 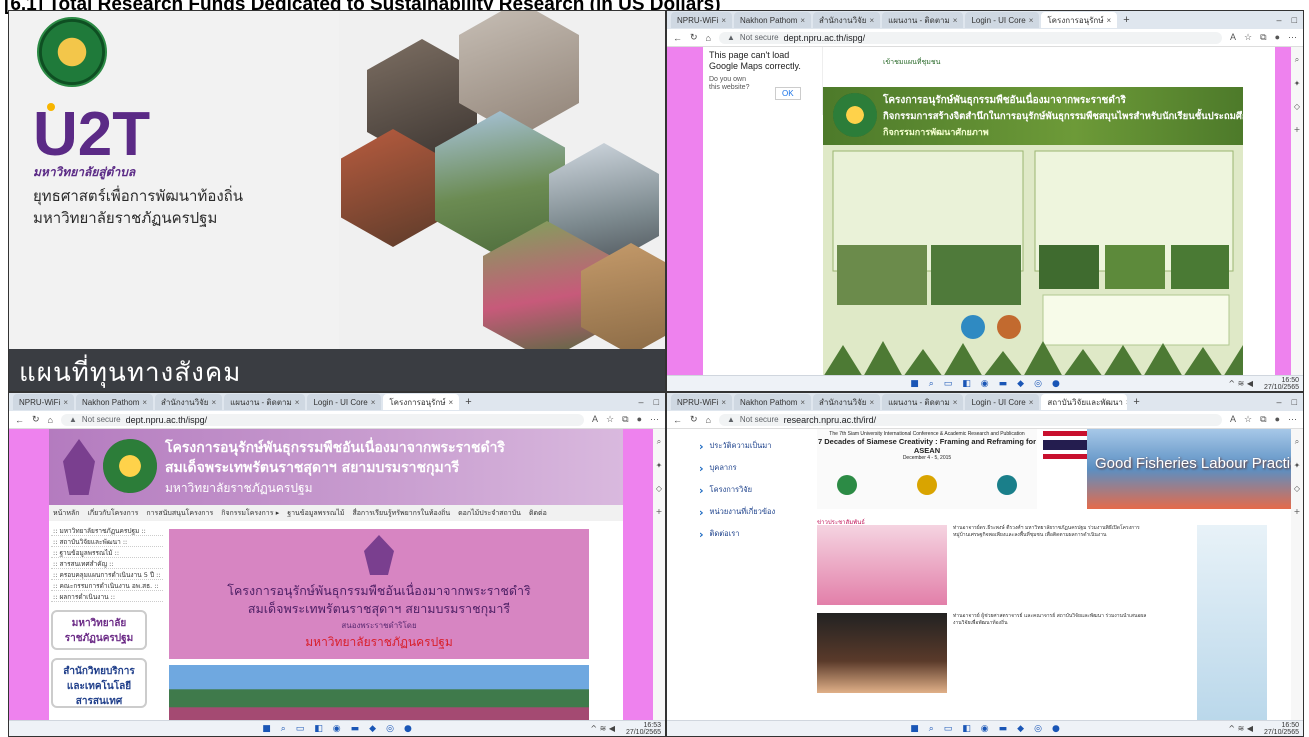 What do you see at coordinates (1189, 469) in the screenshot?
I see `fisheries-banner: Good Fisheries Labour Practices` at bounding box center [1189, 469].